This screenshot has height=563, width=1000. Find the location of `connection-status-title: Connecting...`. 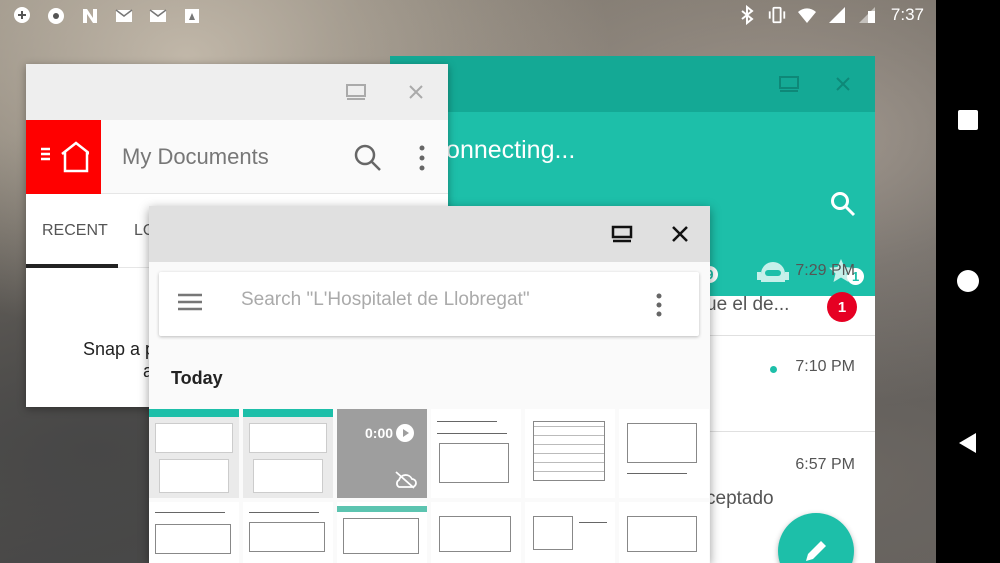

connection-status-title: Connecting... is located at coordinates (502, 150).